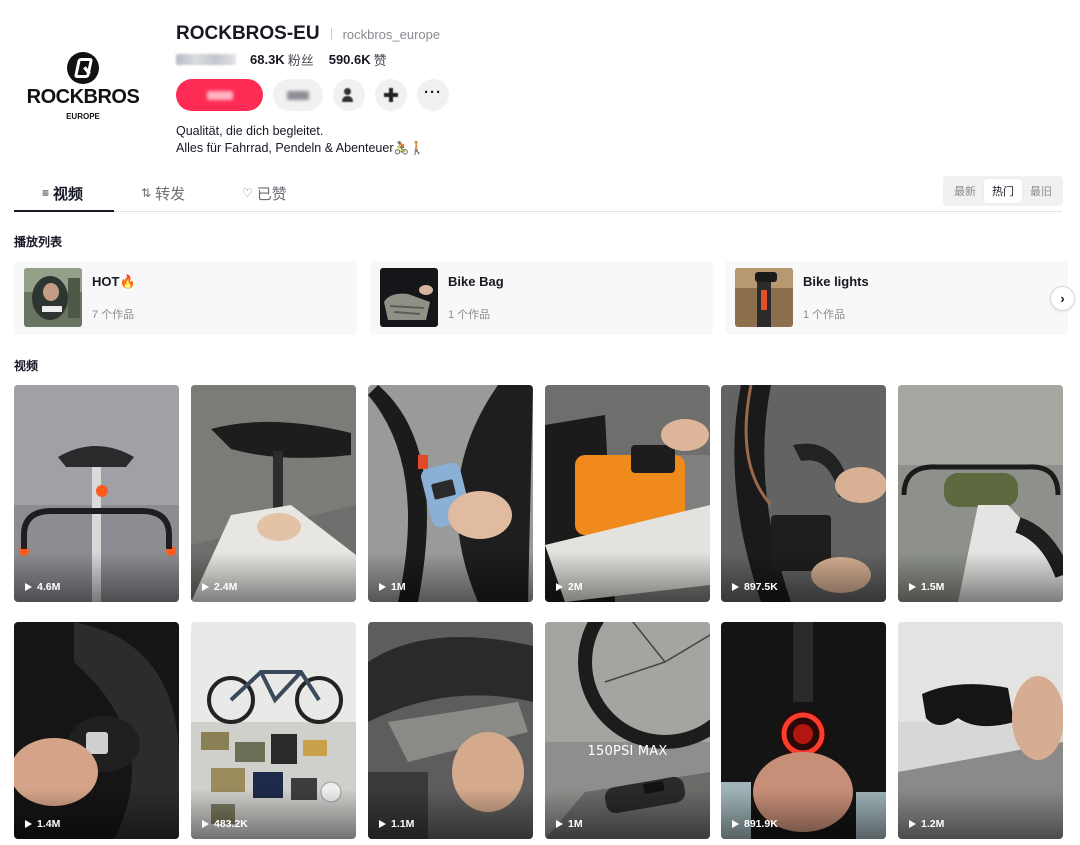 The image size is (1080, 845). I want to click on profile-actions: ···, so click(317, 95).